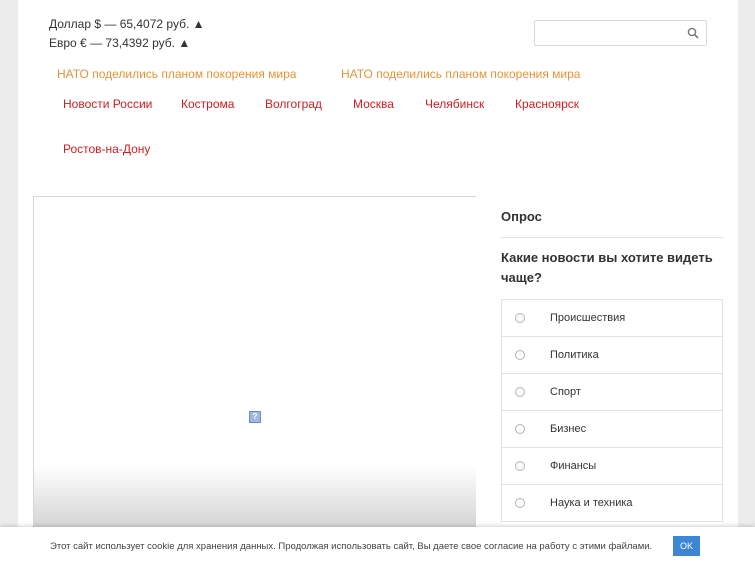  What do you see at coordinates (107, 104) in the screenshot?
I see `nav-item-russia: Новости России` at bounding box center [107, 104].